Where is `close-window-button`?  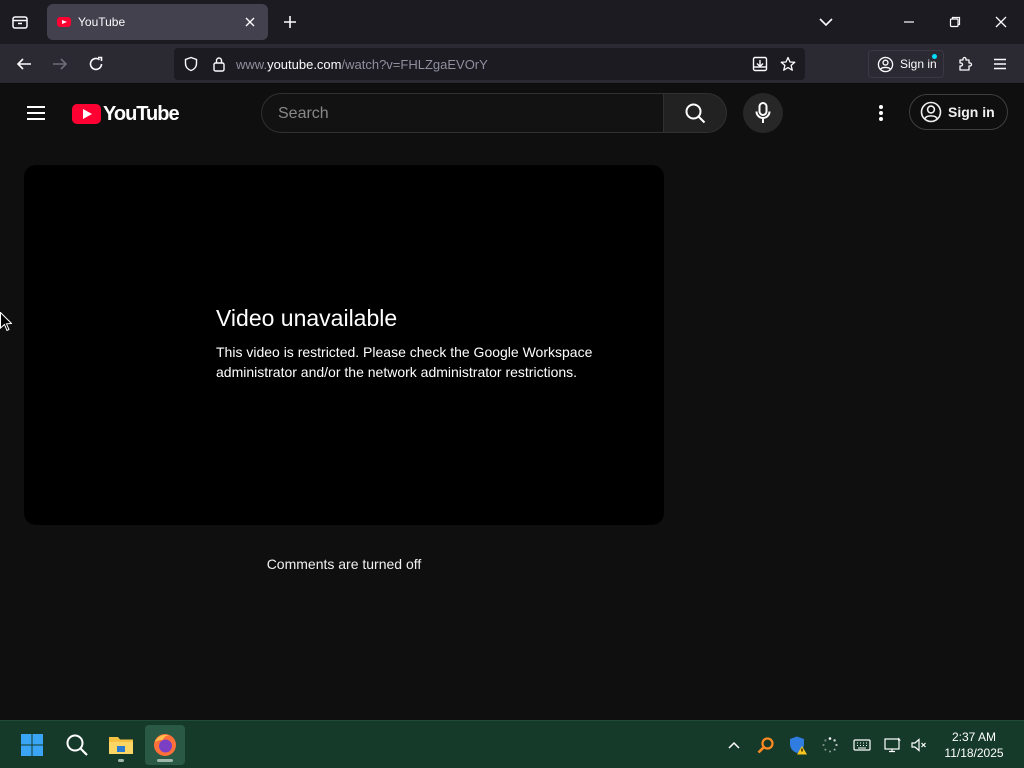 close-window-button is located at coordinates (1001, 22).